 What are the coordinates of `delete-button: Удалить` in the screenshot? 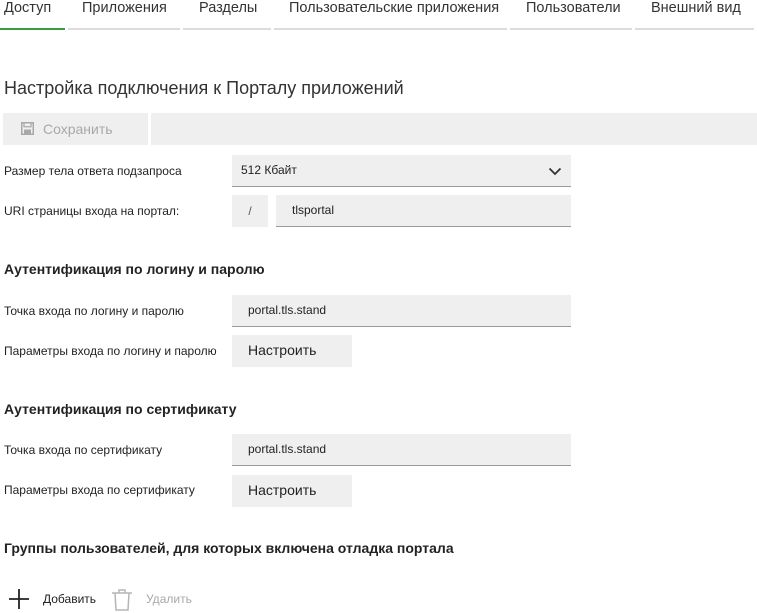 It's located at (153, 599).